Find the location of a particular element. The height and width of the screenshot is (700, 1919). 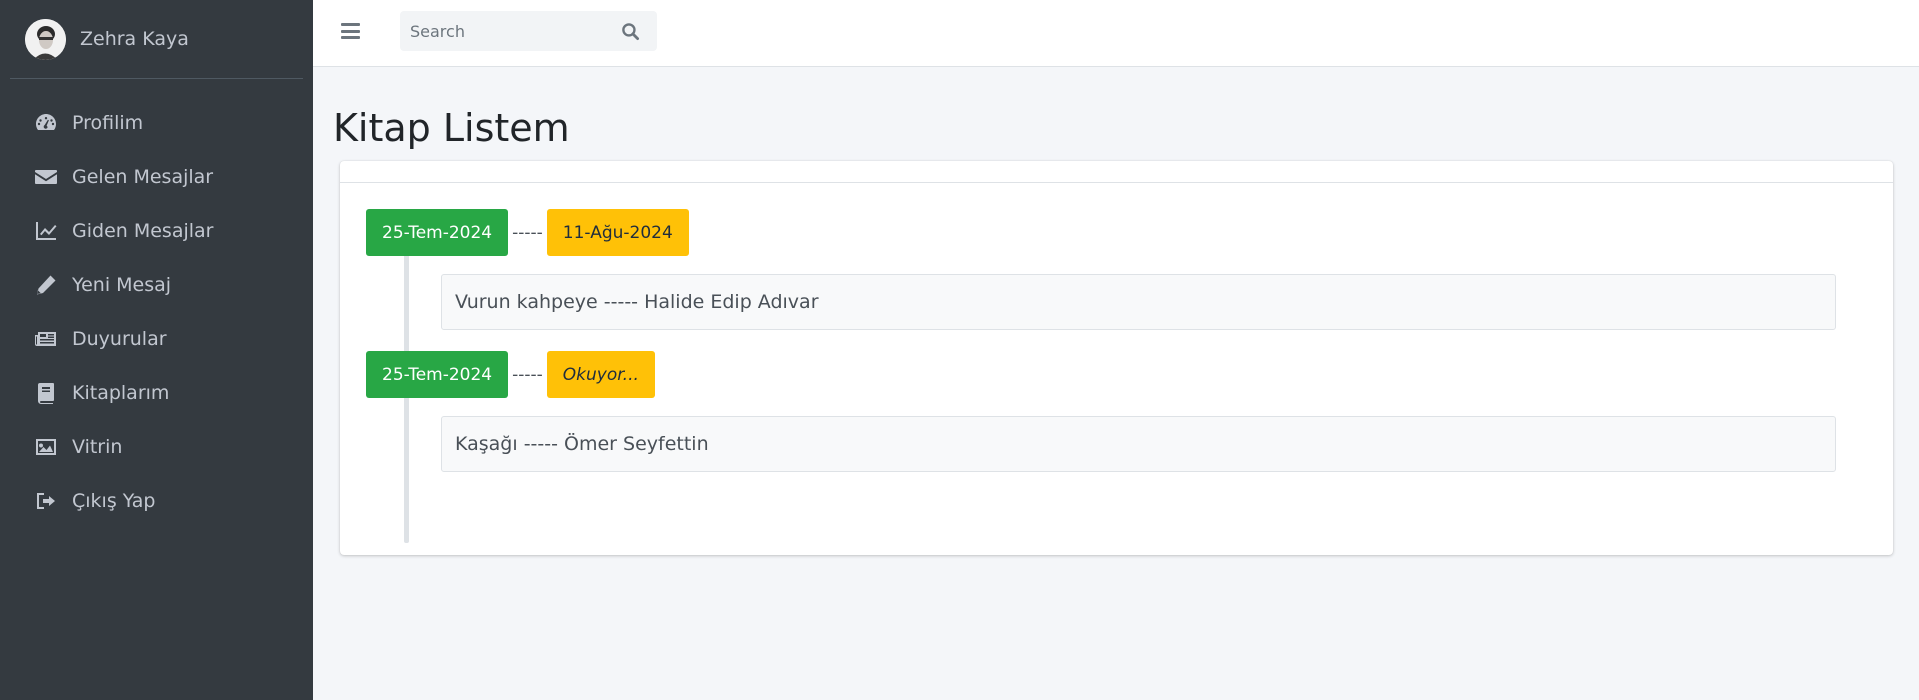

end-date-badge: 11-Ağu-2024 is located at coordinates (617, 232).